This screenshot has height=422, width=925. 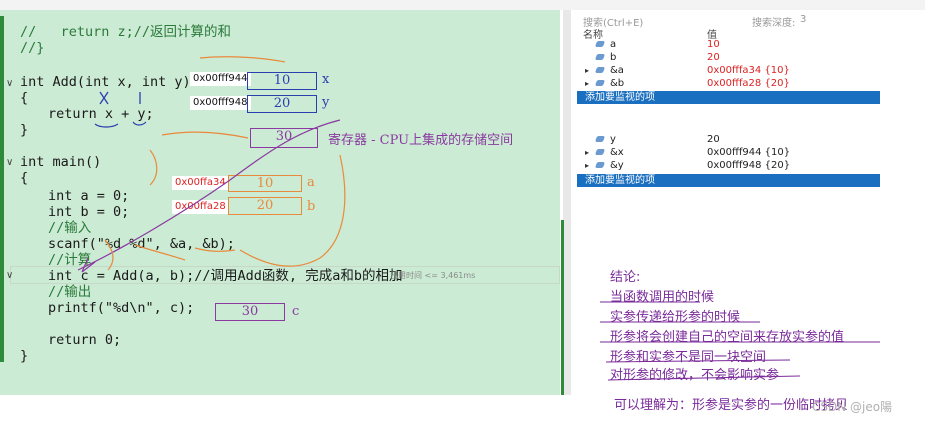 What do you see at coordinates (803, 19) in the screenshot?
I see `watch-depth-value: 3` at bounding box center [803, 19].